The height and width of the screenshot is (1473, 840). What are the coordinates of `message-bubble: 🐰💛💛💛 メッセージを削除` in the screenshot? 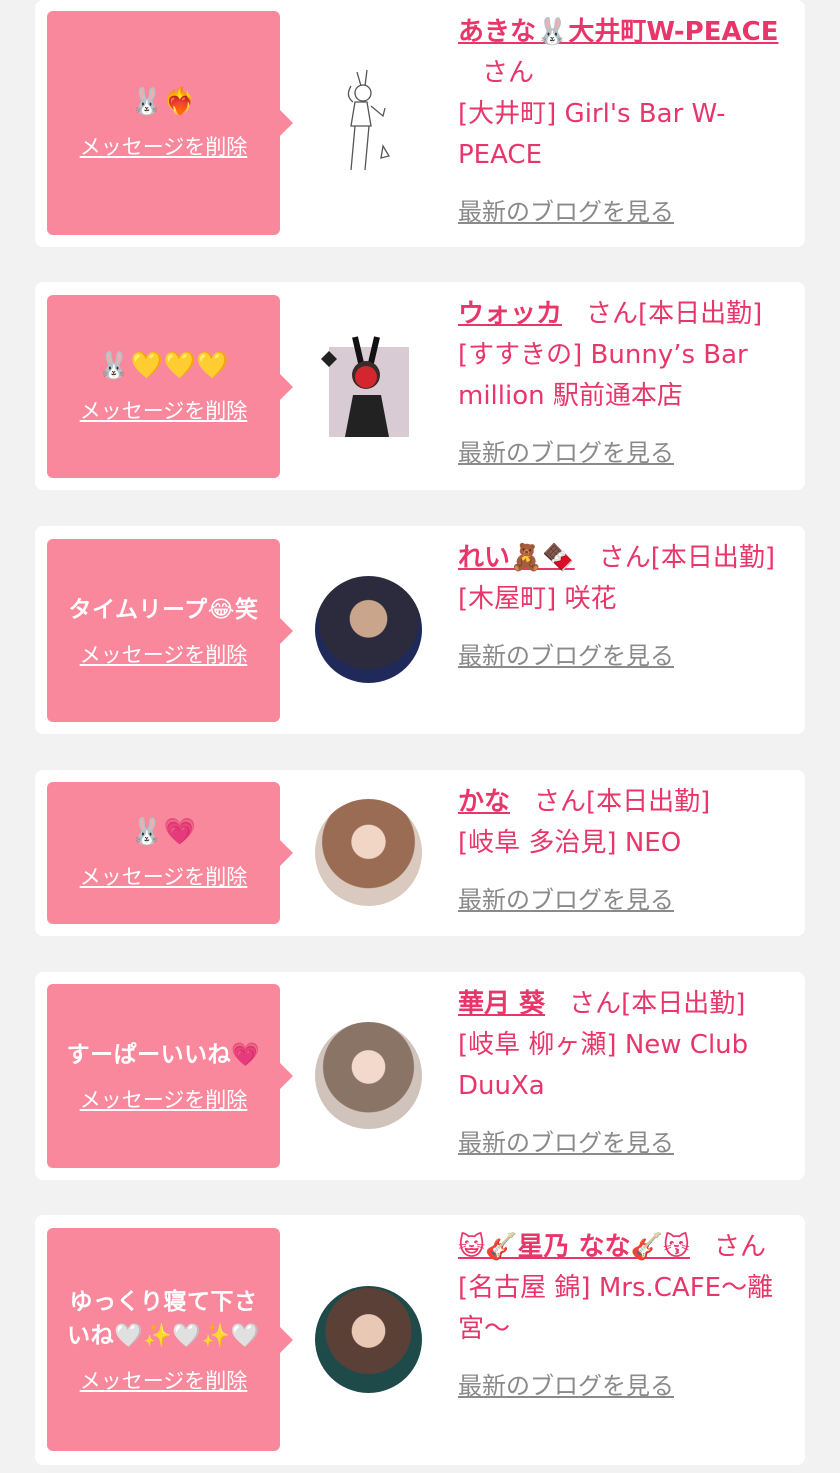 It's located at (170, 386).